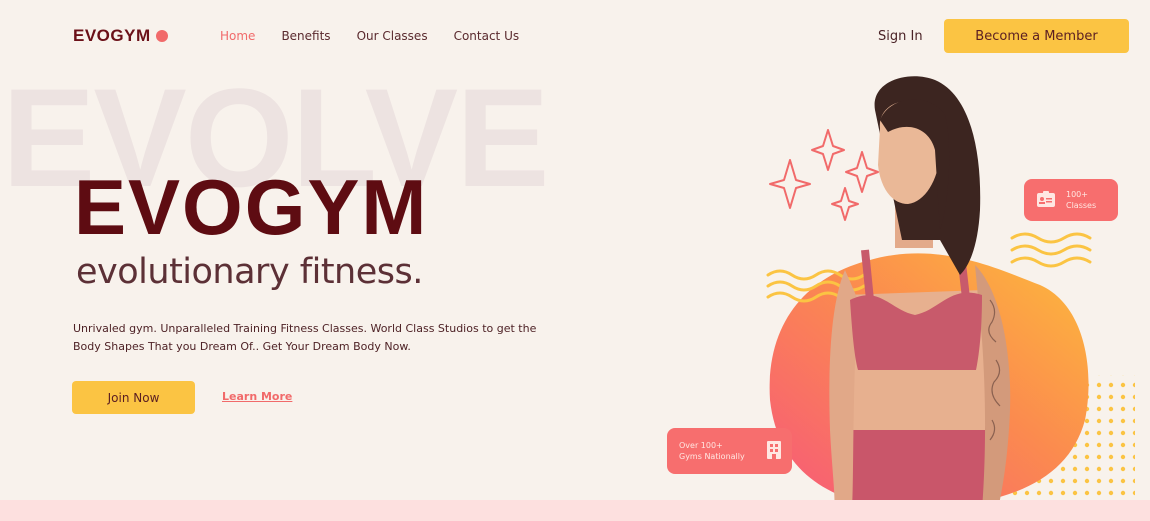 The width and height of the screenshot is (1150, 521). Describe the element at coordinates (392, 36) in the screenshot. I see `nav-our-classes: Our Classes` at that location.